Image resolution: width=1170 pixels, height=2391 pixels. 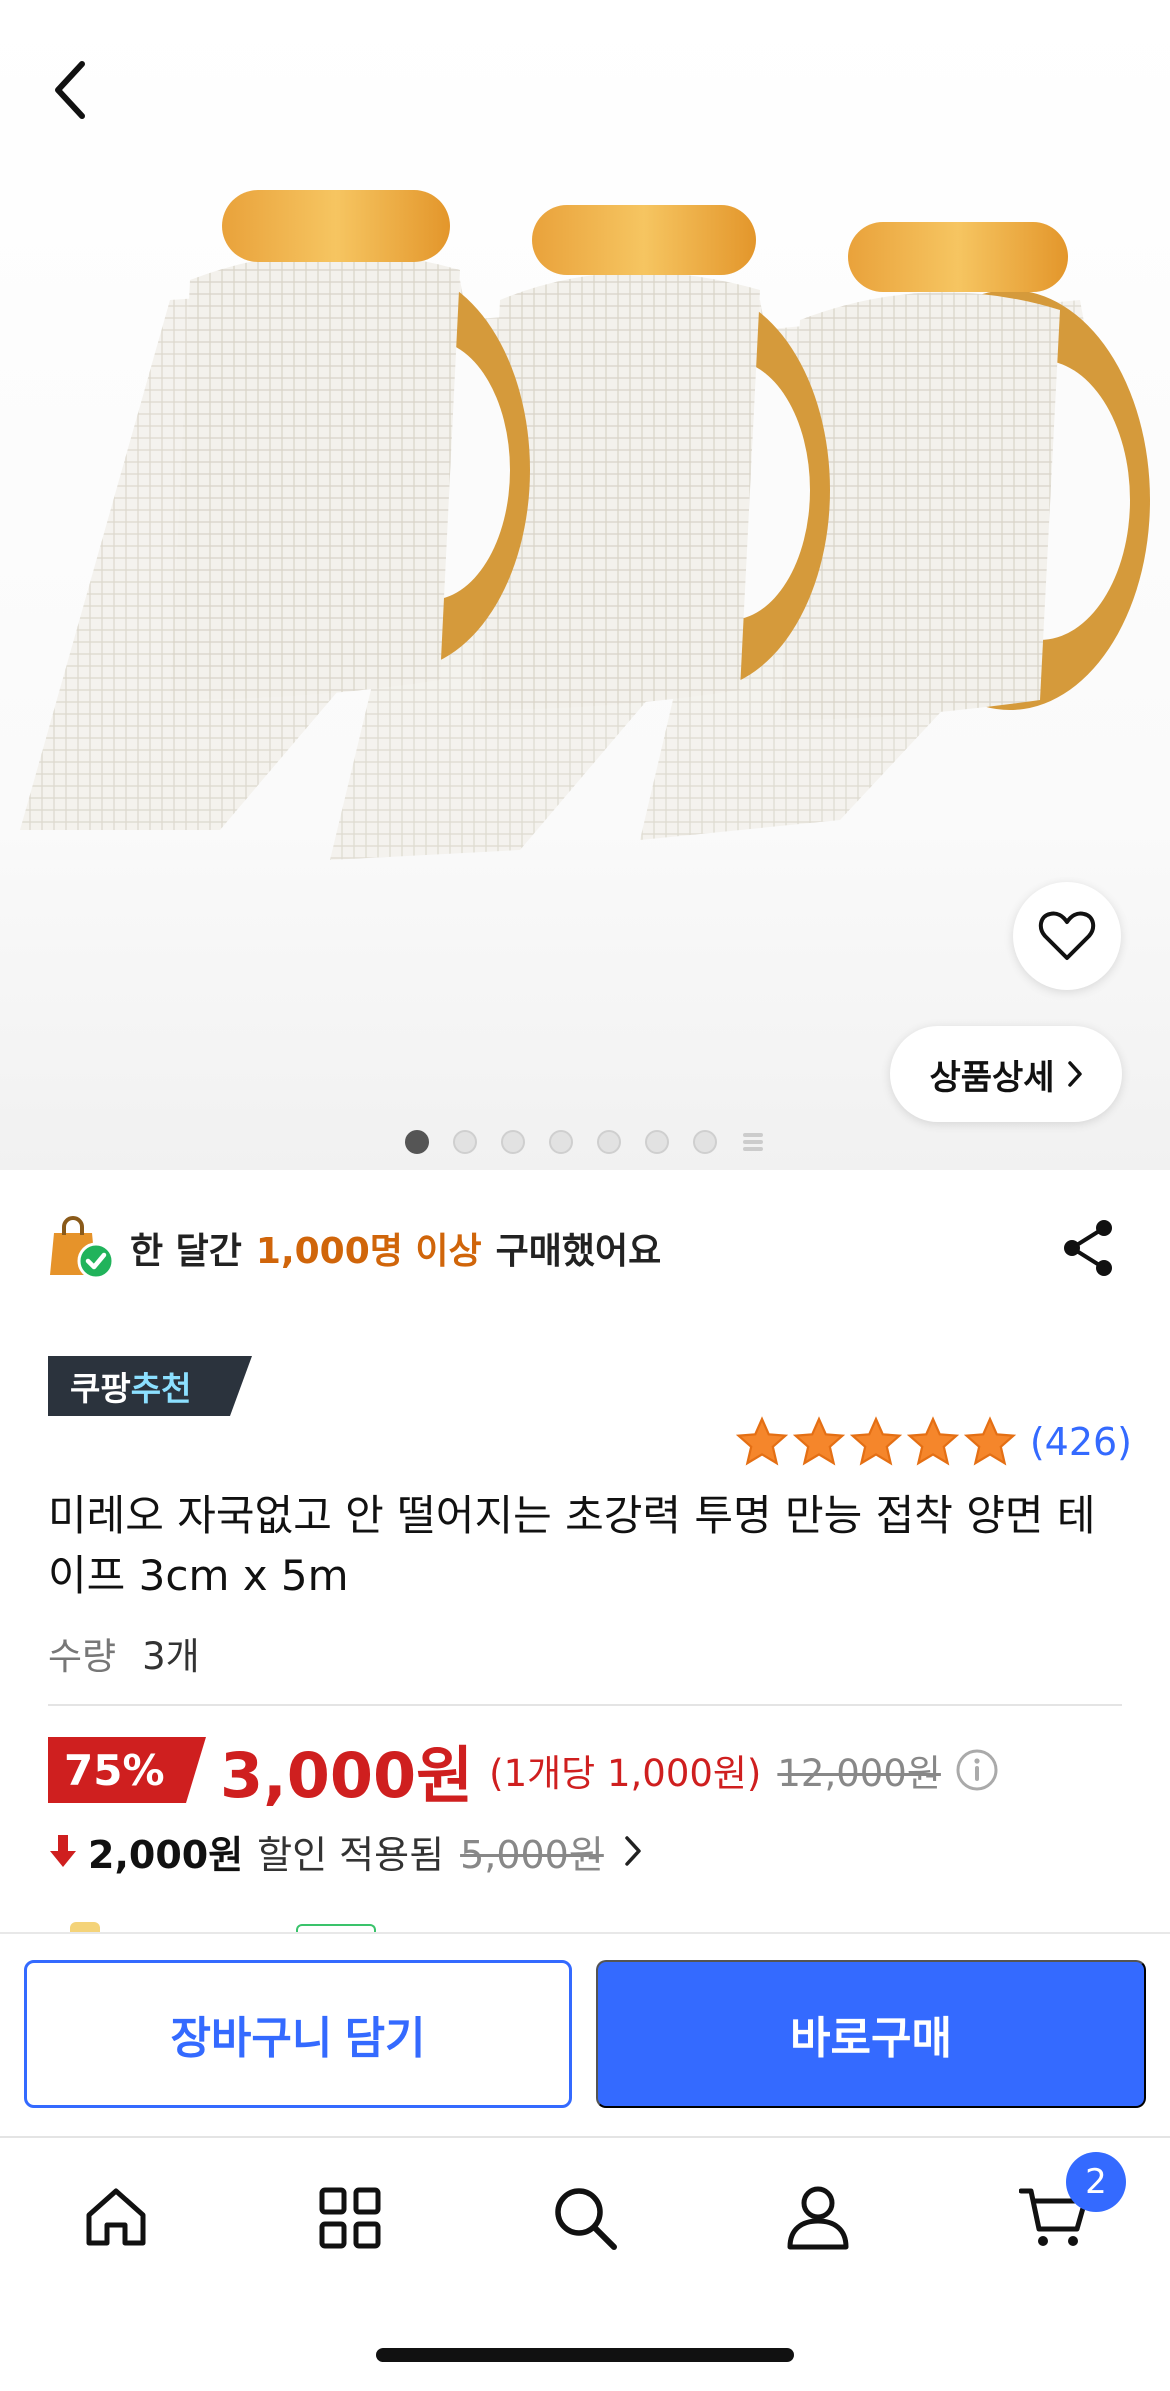 I want to click on discount-badge: 75%, so click(x=127, y=1770).